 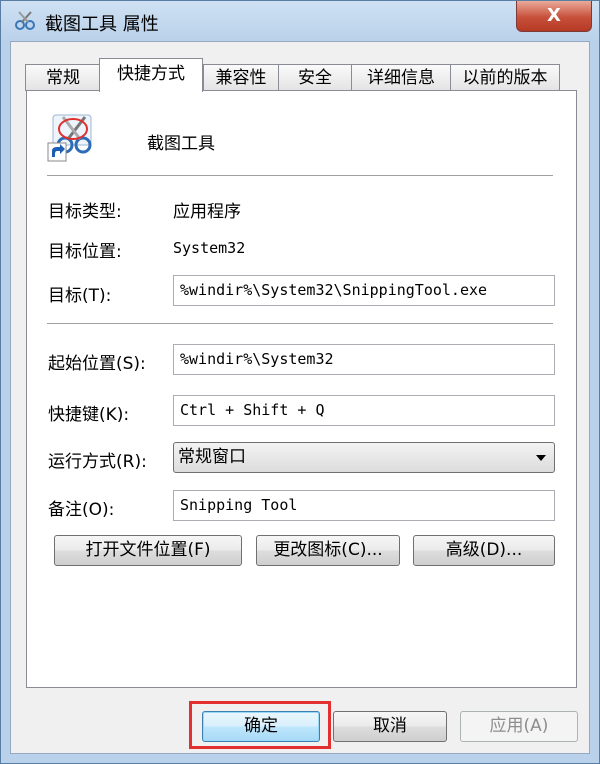 What do you see at coordinates (364, 359) in the screenshot?
I see `start-in-field: %windir%\System32` at bounding box center [364, 359].